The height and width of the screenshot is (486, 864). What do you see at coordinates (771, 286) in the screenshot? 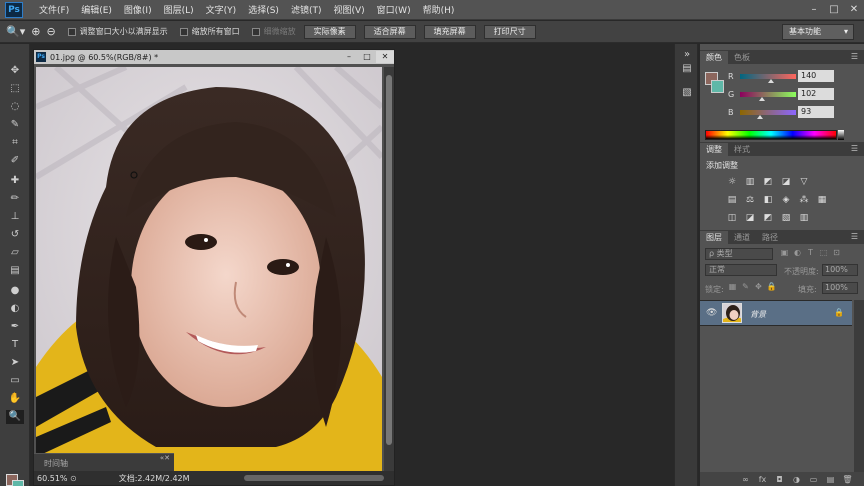
I see `lock-all-icon: 🔒` at bounding box center [771, 286].